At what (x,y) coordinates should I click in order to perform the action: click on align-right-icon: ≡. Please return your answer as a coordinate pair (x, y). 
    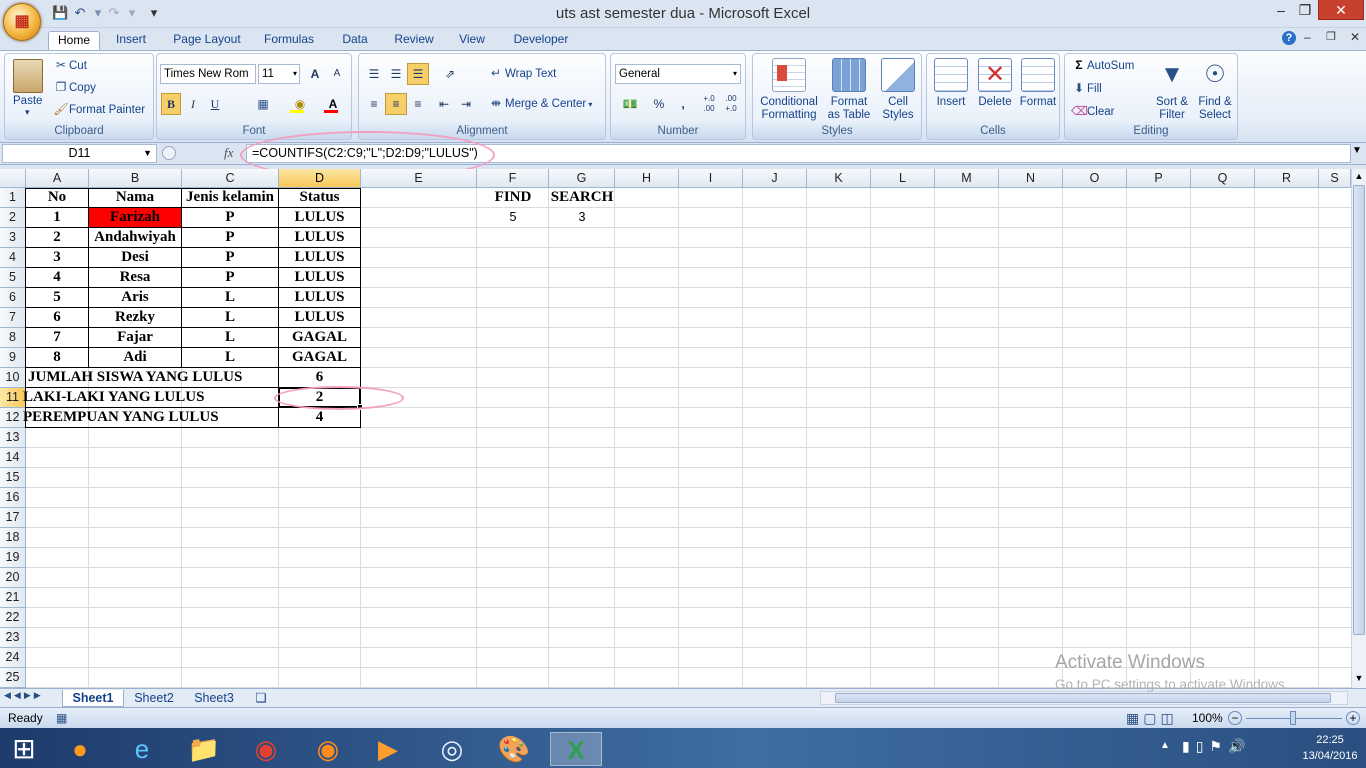
    Looking at the image, I should click on (418, 104).